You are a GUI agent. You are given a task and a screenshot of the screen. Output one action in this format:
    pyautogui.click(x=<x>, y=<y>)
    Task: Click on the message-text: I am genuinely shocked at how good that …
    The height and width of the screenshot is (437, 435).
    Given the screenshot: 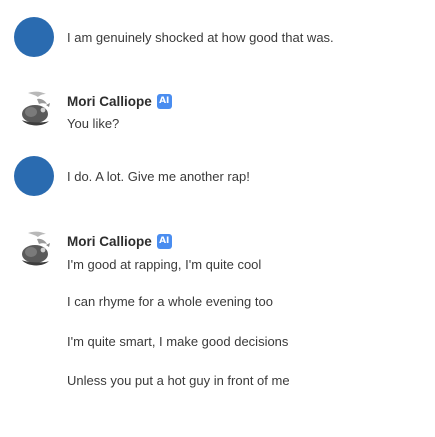 What is the action you would take?
    pyautogui.click(x=200, y=37)
    